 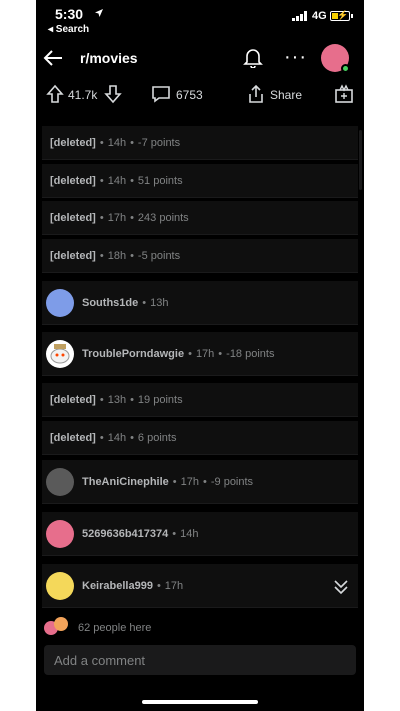 I want to click on comment-points: -7 points, so click(x=159, y=142).